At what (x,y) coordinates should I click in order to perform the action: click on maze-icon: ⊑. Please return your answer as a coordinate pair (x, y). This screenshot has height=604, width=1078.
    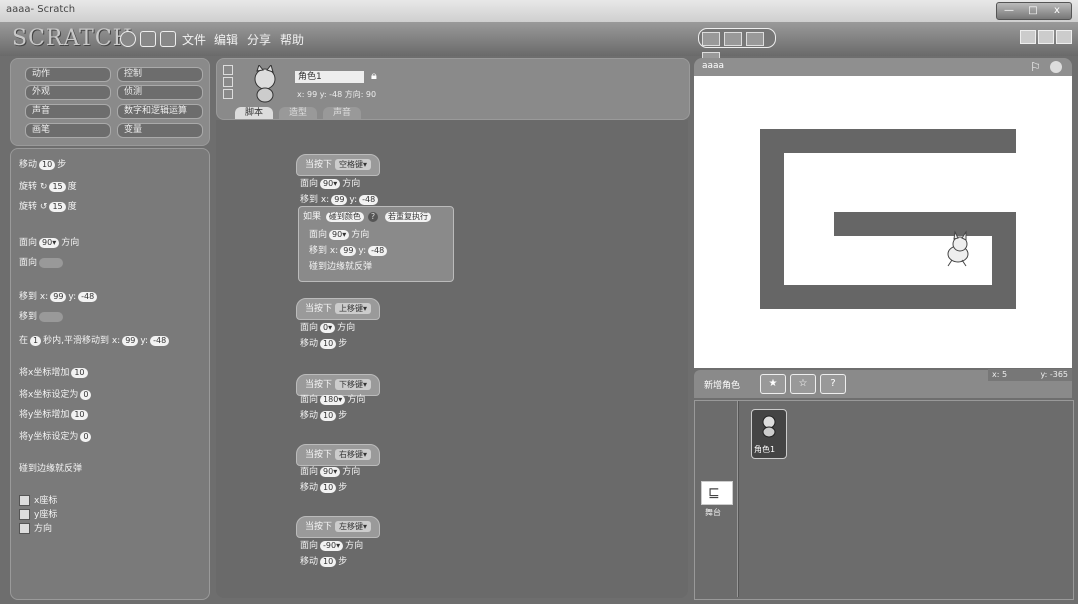
    Looking at the image, I should click on (714, 493).